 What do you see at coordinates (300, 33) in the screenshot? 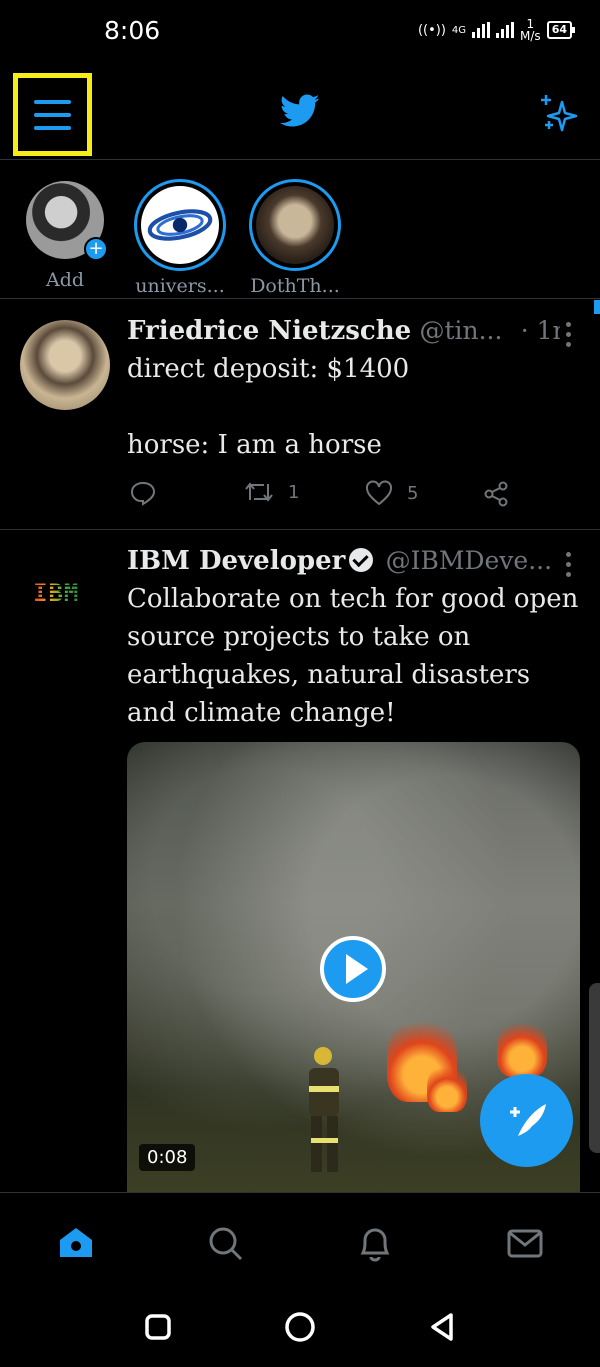
I see `status-bar: 8:06 ((•)) 4G 1 M/s 64` at bounding box center [300, 33].